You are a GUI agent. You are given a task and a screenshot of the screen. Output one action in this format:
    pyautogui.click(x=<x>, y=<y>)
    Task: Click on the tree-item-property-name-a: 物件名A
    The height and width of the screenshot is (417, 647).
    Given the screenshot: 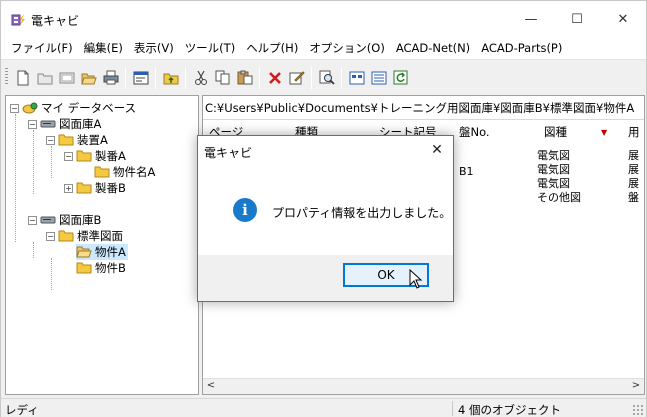 What is the action you would take?
    pyautogui.click(x=124, y=172)
    